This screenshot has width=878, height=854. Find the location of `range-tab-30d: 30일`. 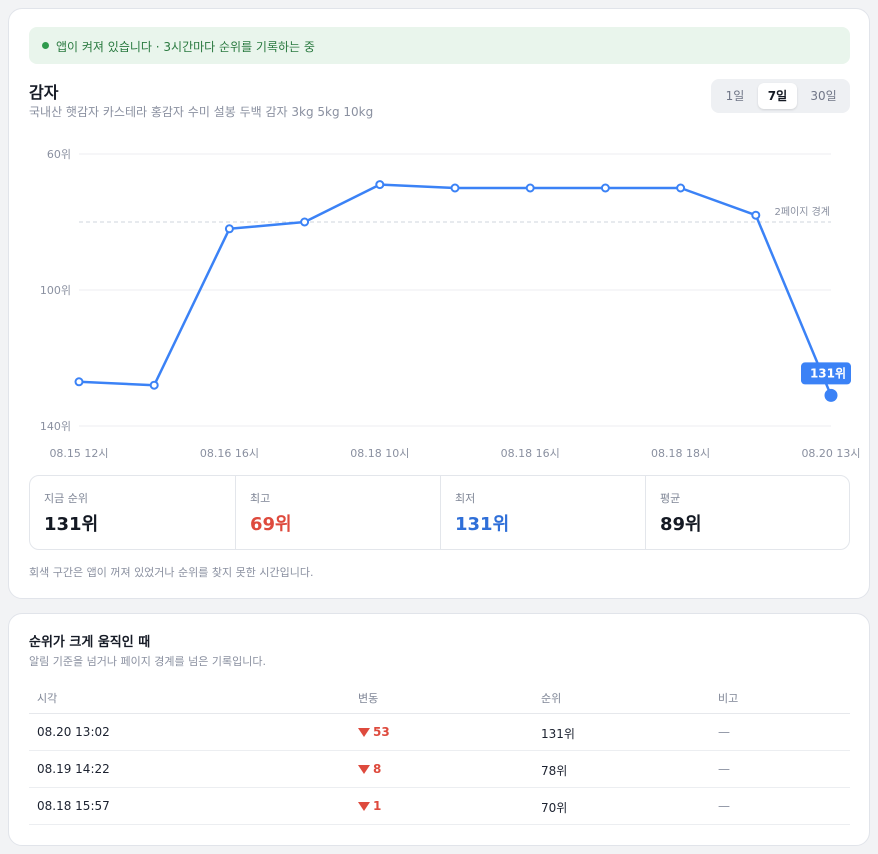

range-tab-30d: 30일 is located at coordinates (823, 96).